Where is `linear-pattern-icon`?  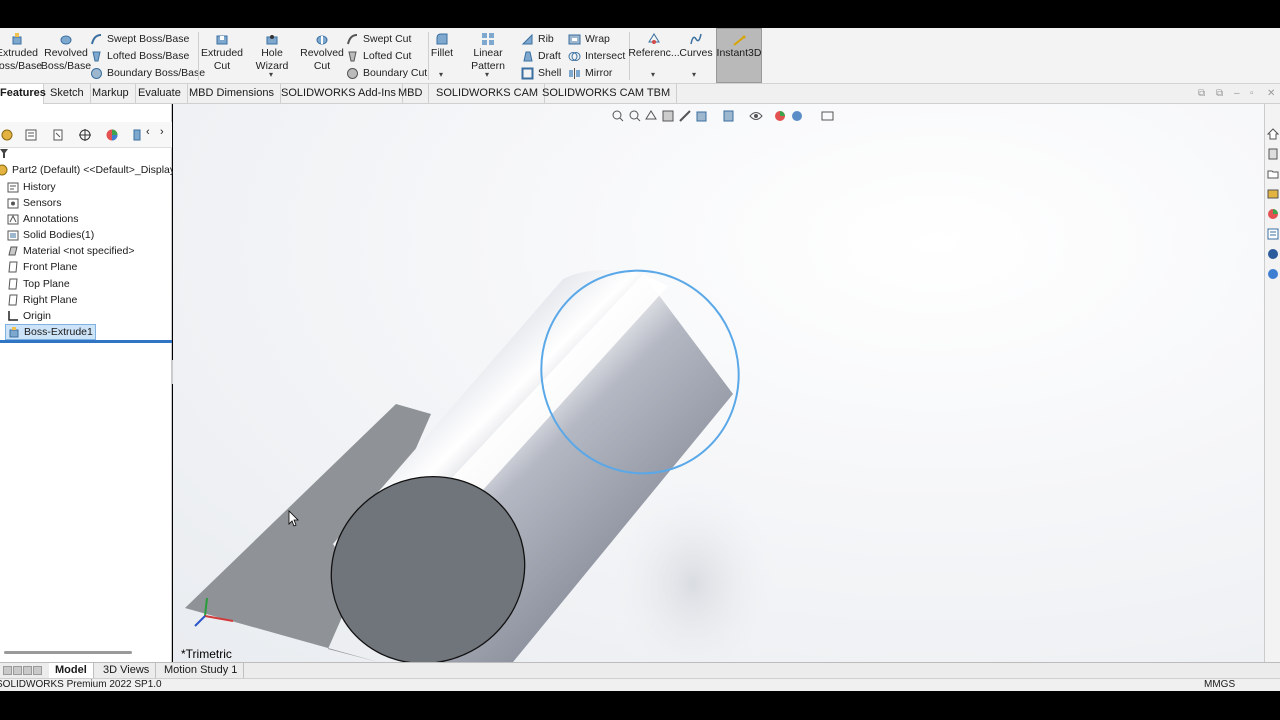 linear-pattern-icon is located at coordinates (488, 39).